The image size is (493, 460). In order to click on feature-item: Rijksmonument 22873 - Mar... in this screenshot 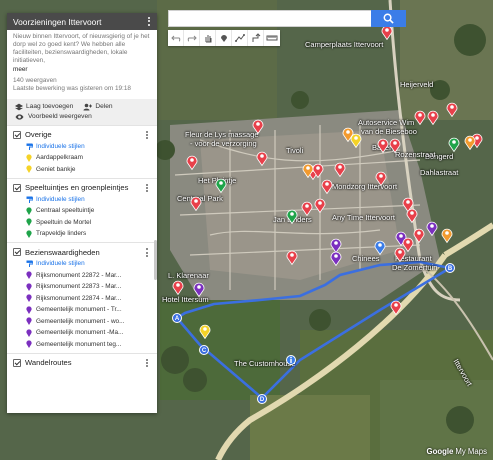, I will do `click(82, 287)`.